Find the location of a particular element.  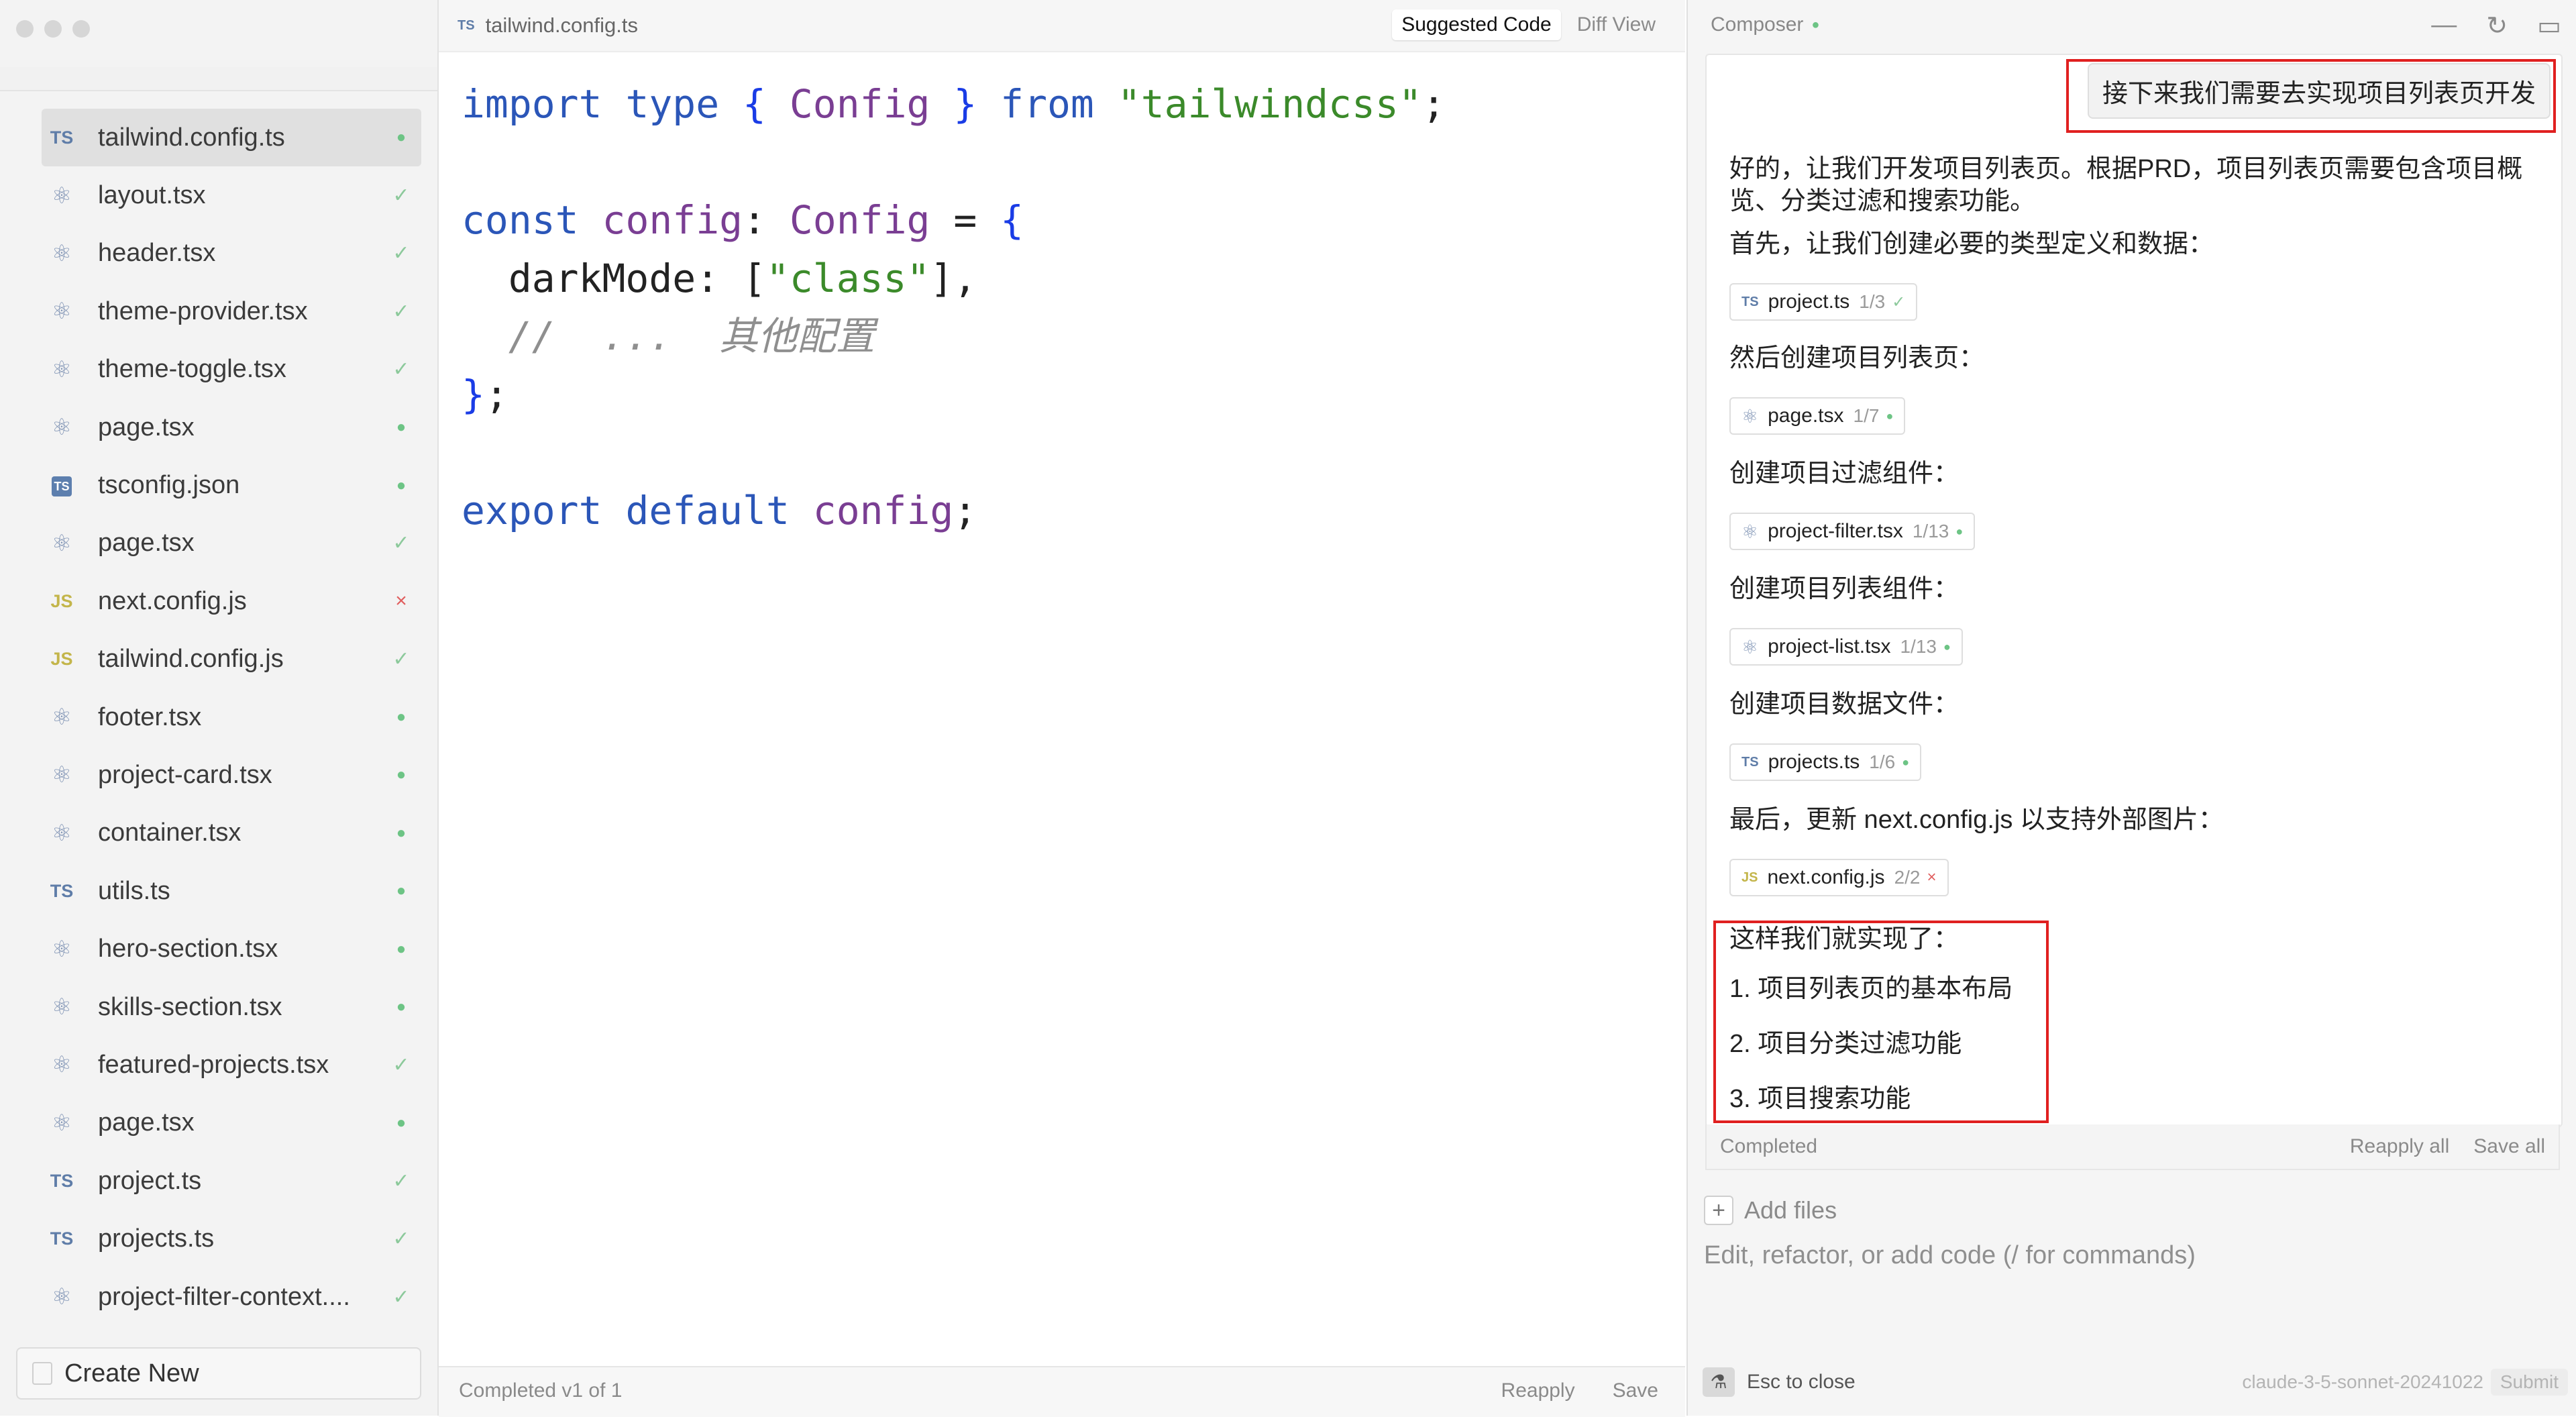

sidebar-file-item: ⚛ project-filter-context.... ✓ is located at coordinates (231, 1297).